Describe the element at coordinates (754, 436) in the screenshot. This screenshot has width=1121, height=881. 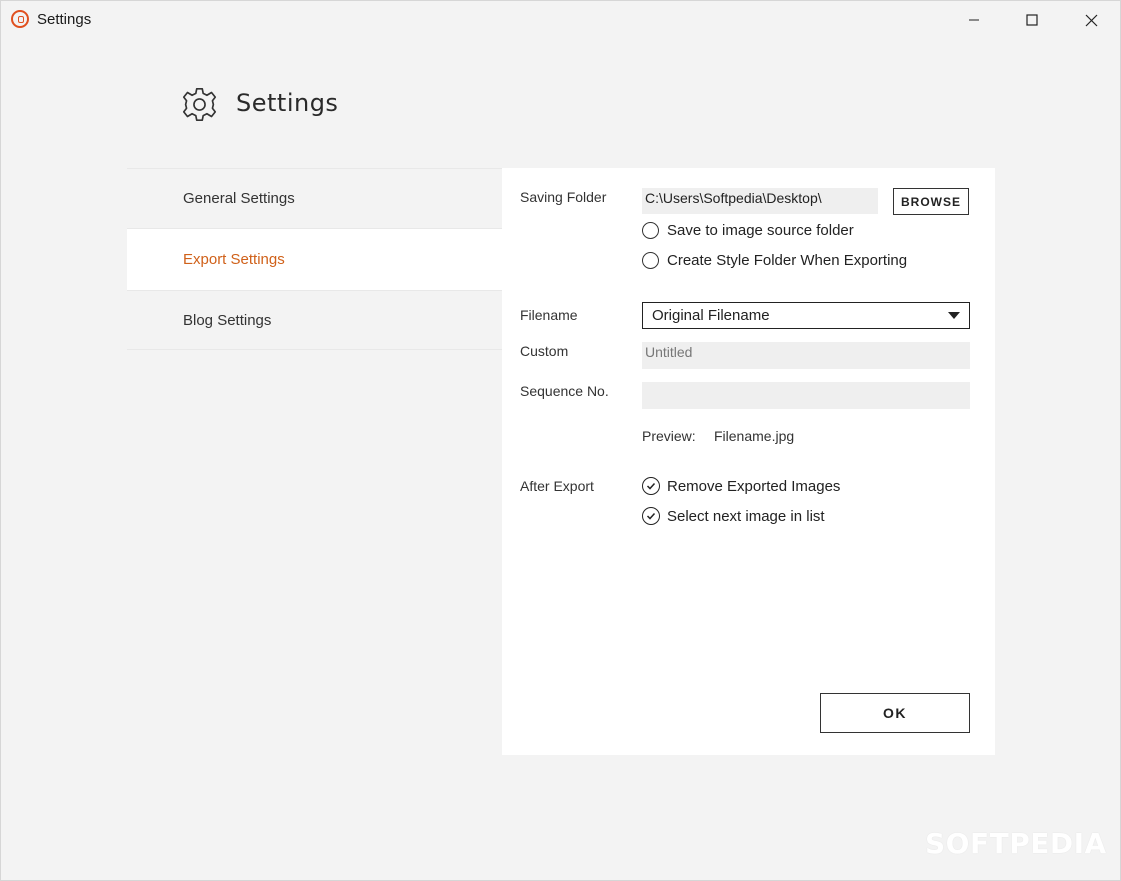
I see `preview-value: Filename.jpg` at that location.